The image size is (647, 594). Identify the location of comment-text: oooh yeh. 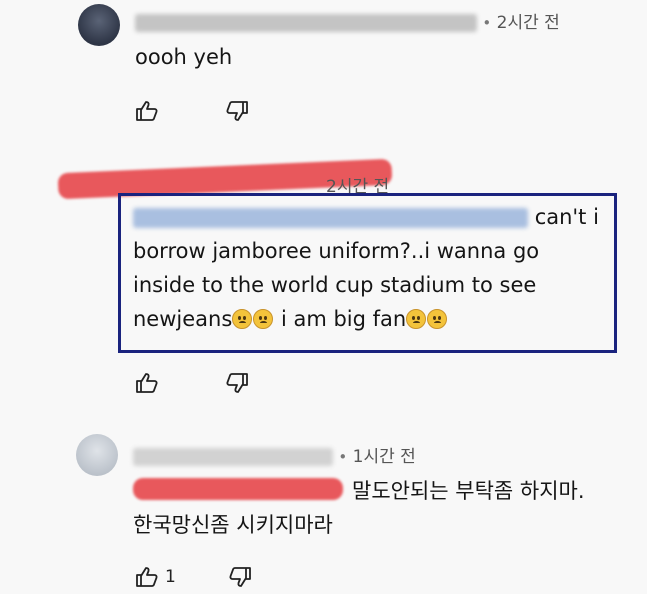
(184, 57).